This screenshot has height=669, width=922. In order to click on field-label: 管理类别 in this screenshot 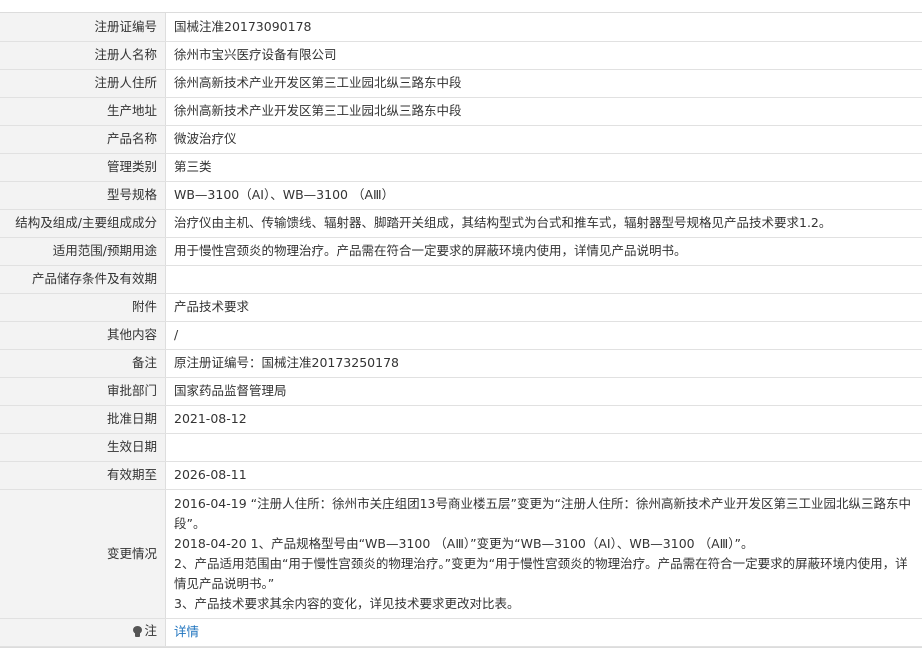, I will do `click(83, 167)`.